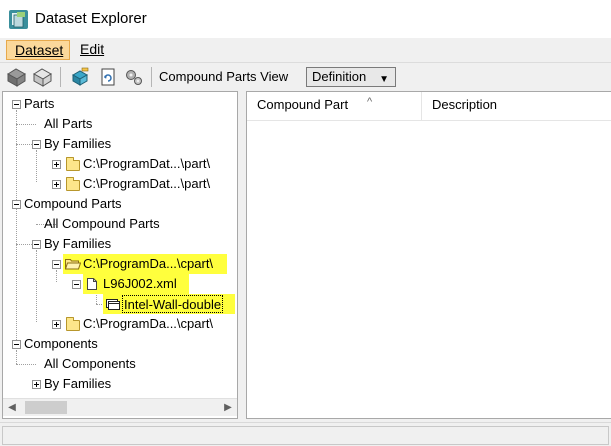 This screenshot has height=446, width=611. Describe the element at coordinates (384, 79) in the screenshot. I see `chevron-down-icon: ▼` at that location.